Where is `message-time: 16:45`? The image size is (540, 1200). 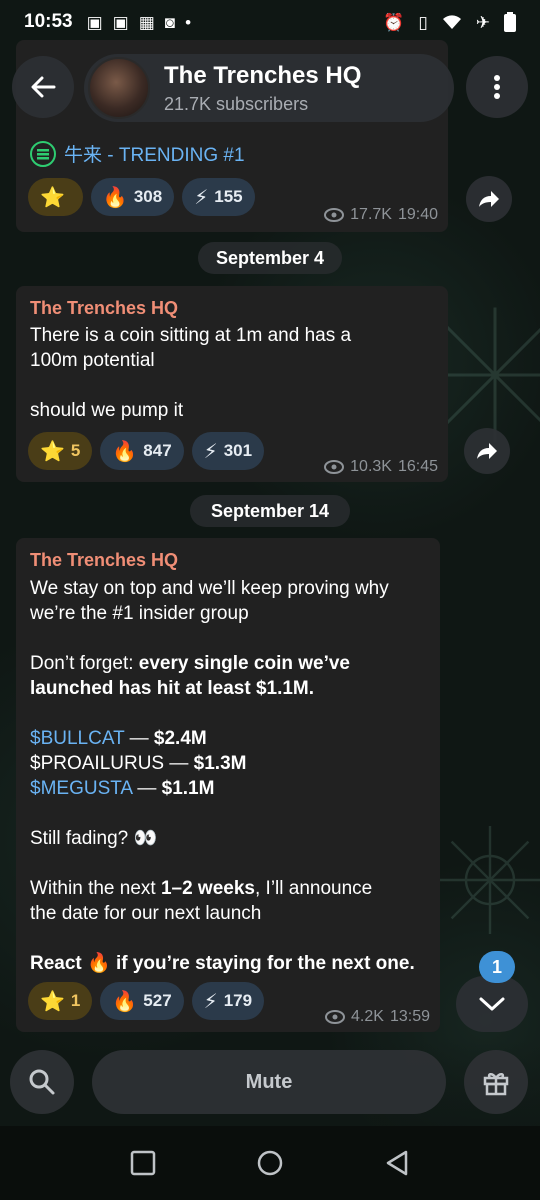
message-time: 16:45 is located at coordinates (417, 466).